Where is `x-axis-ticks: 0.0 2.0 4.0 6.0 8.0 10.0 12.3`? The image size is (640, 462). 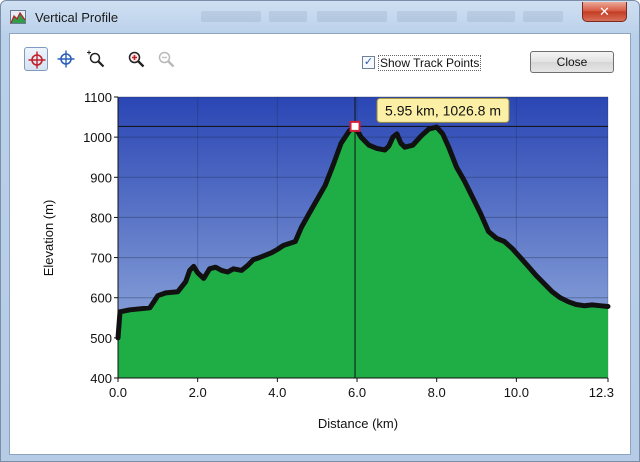
x-axis-ticks: 0.0 2.0 4.0 6.0 8.0 10.0 12.3 is located at coordinates (361, 389).